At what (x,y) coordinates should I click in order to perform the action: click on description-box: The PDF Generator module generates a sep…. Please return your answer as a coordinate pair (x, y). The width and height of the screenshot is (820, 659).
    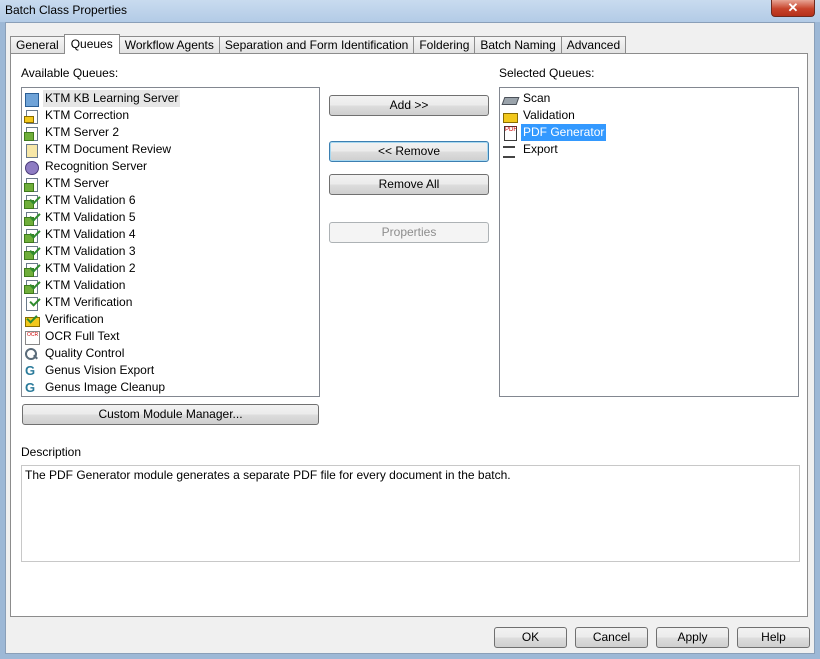
    Looking at the image, I should click on (410, 513).